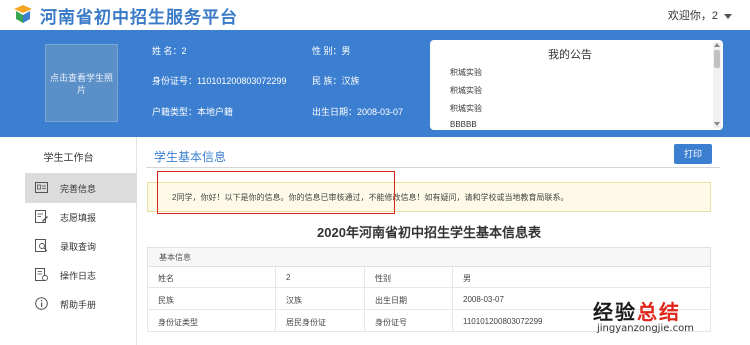 This screenshot has width=750, height=345. I want to click on sidebar-item-complete-info: 完善信息, so click(81, 188).